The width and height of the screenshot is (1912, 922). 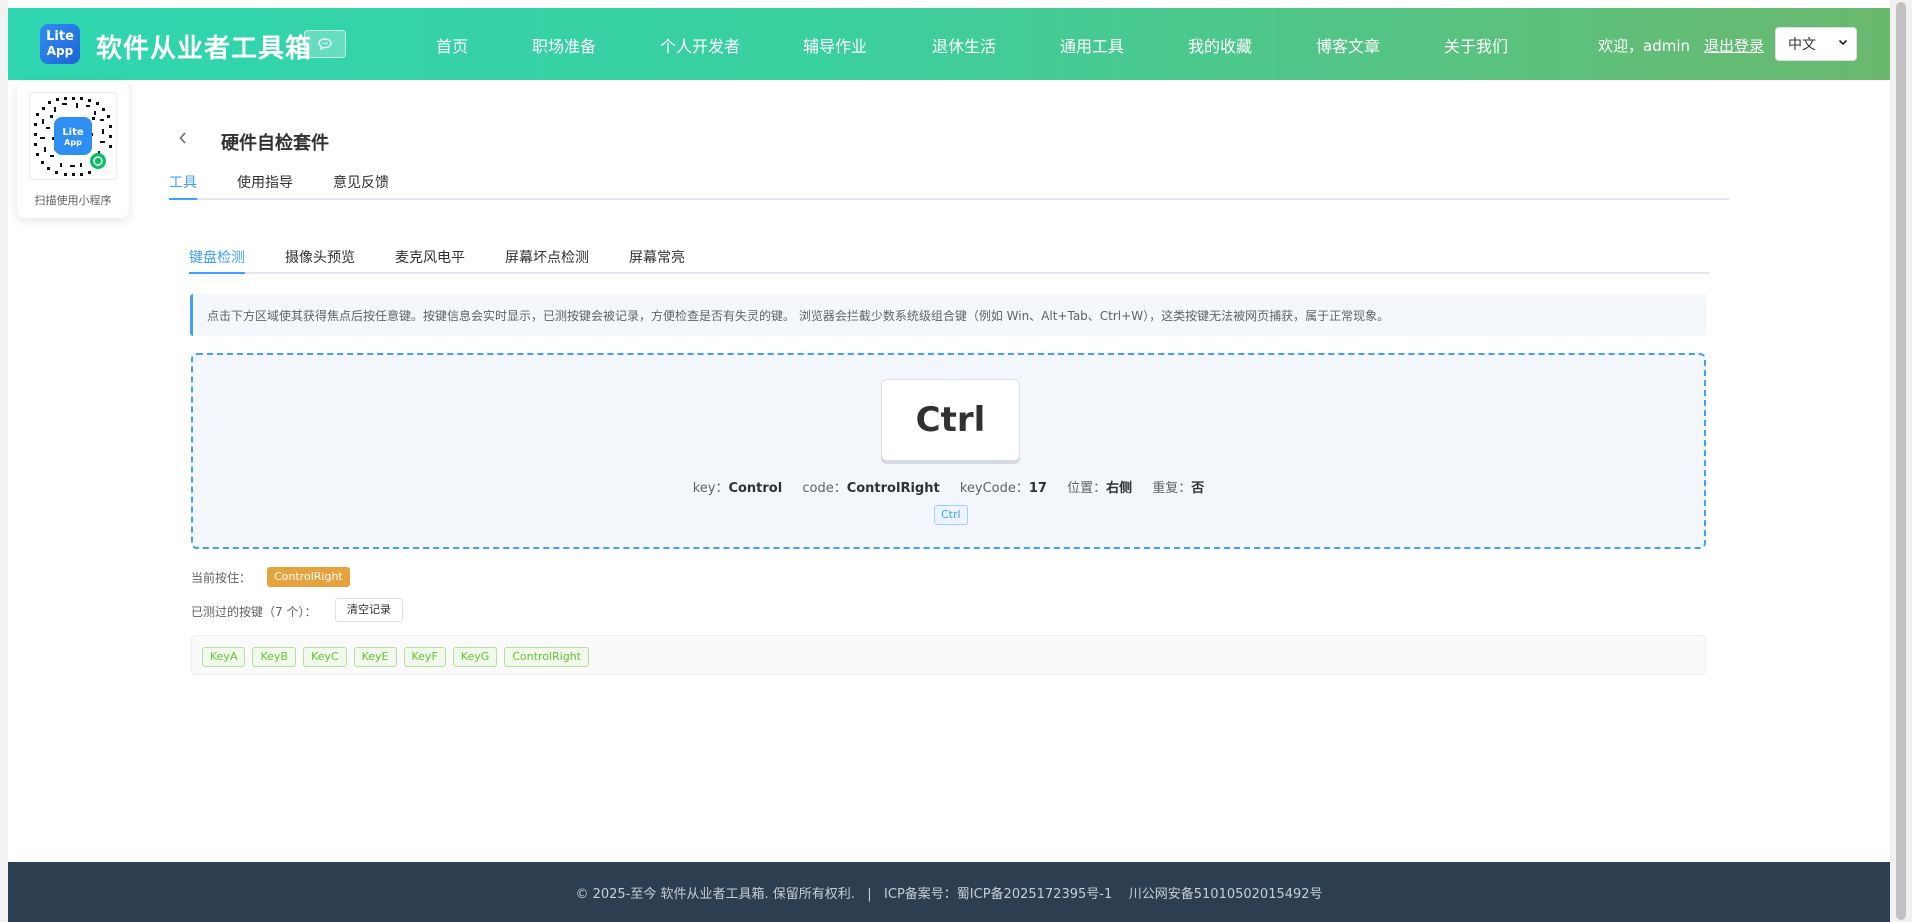 What do you see at coordinates (1802, 45) in the screenshot?
I see `language-value: 中文` at bounding box center [1802, 45].